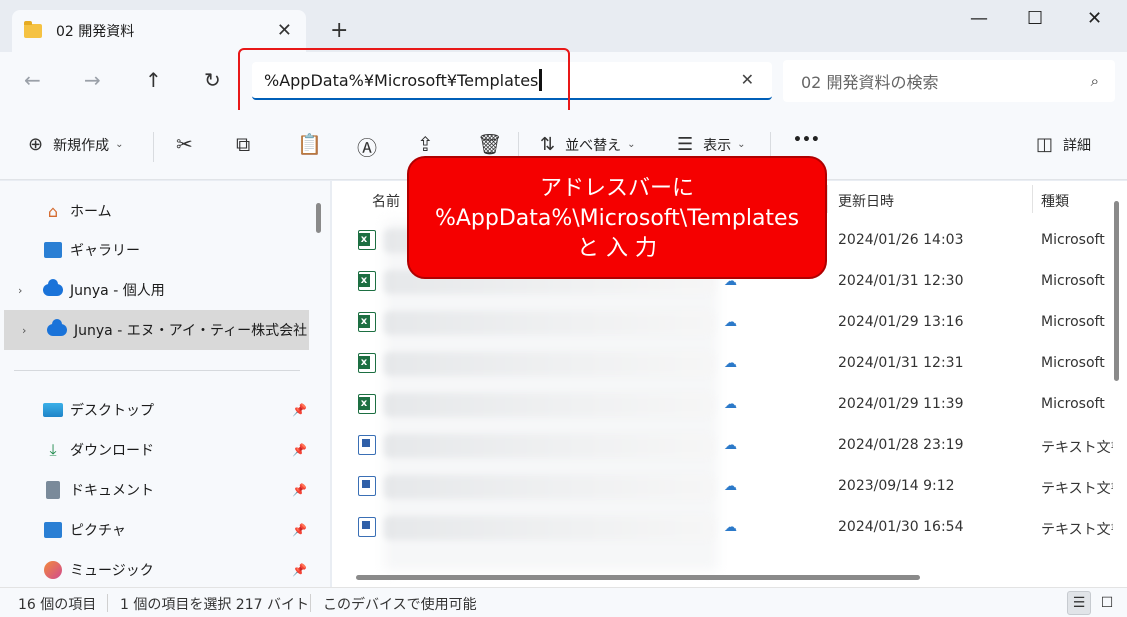  I want to click on home-icon: ⌂, so click(53, 211).